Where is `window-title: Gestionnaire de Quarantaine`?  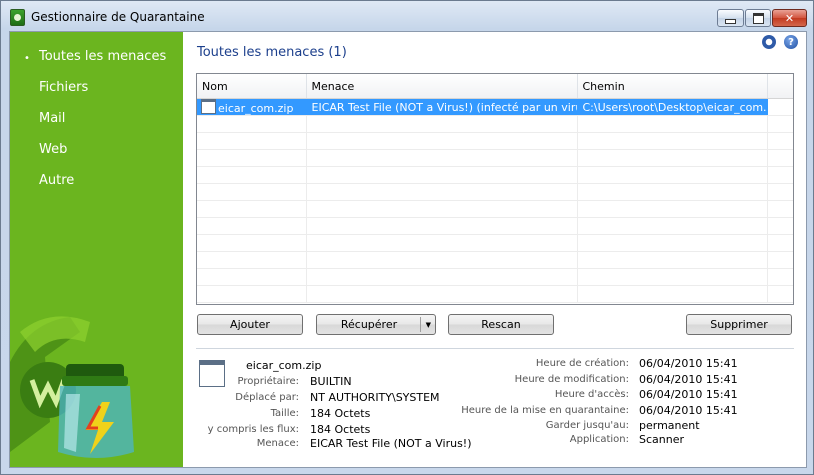 window-title: Gestionnaire de Quarantaine is located at coordinates (118, 17).